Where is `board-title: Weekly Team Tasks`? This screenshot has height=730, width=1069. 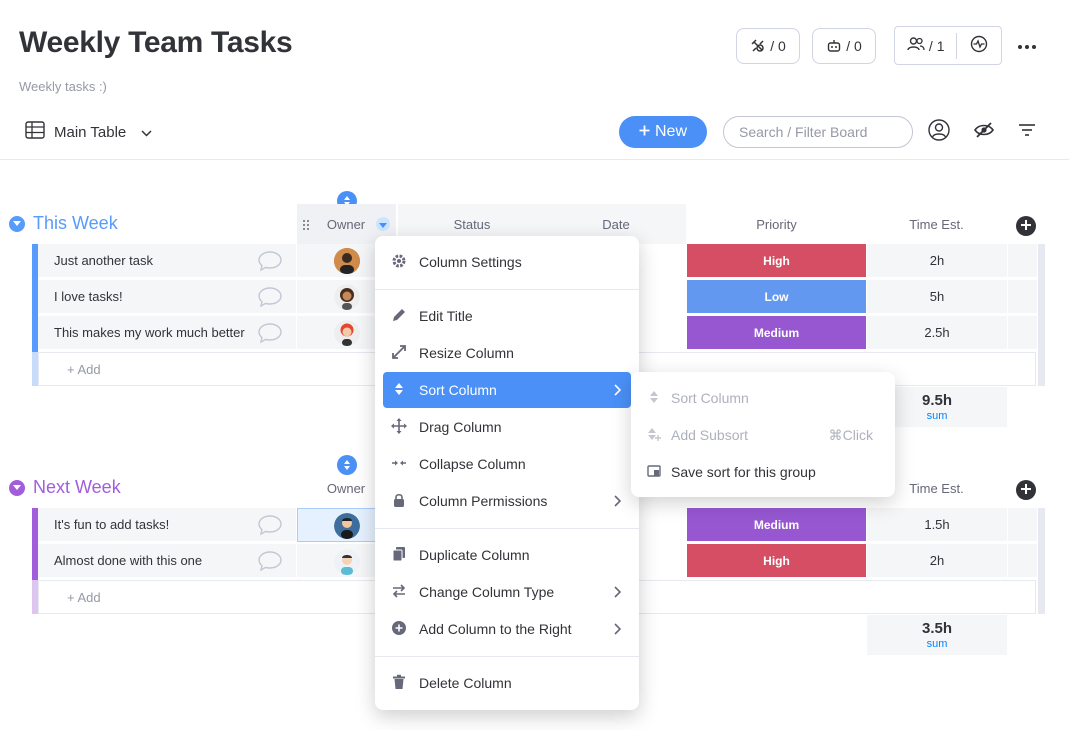
board-title: Weekly Team Tasks is located at coordinates (156, 43).